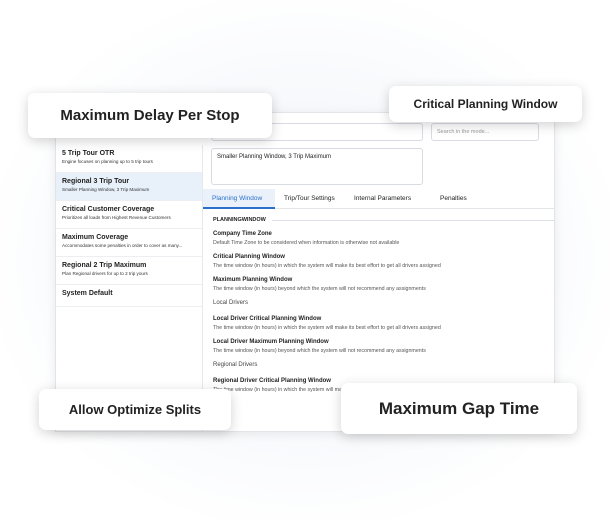 This screenshot has height=520, width=610. I want to click on item-title: Critical Customer Coverage, so click(108, 209).